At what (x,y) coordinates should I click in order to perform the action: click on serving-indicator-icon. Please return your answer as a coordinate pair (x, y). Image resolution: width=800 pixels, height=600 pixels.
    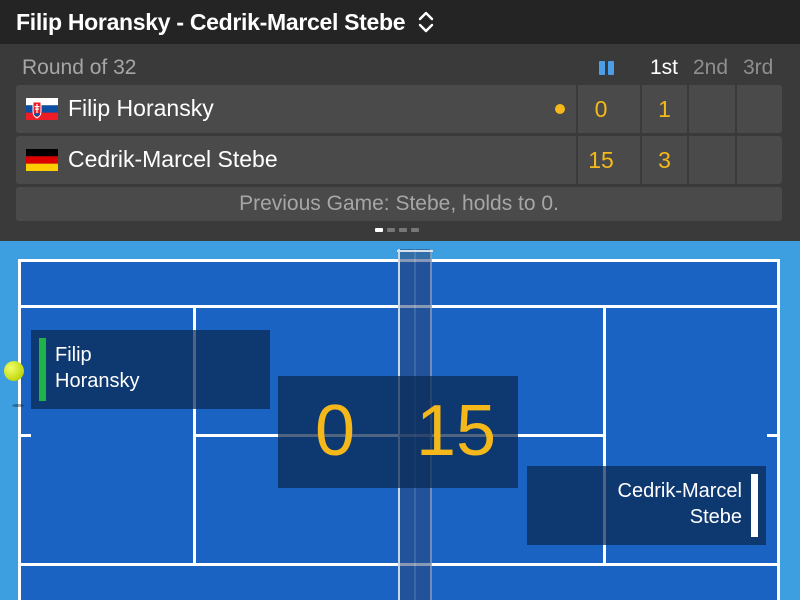
    Looking at the image, I should click on (560, 109).